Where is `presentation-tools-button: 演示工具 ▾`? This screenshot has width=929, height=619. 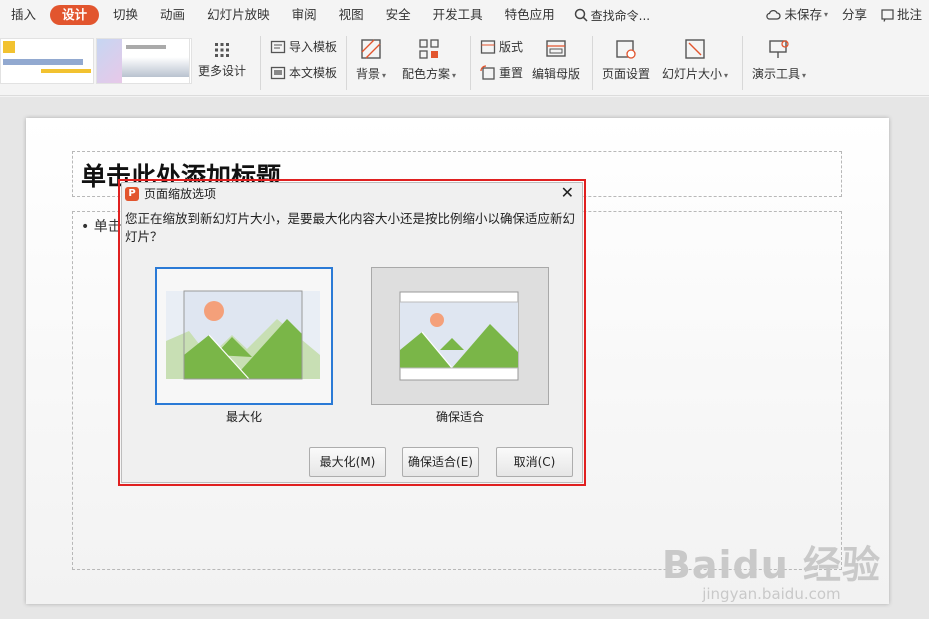
presentation-tools-button: 演示工具 ▾ is located at coordinates (779, 60).